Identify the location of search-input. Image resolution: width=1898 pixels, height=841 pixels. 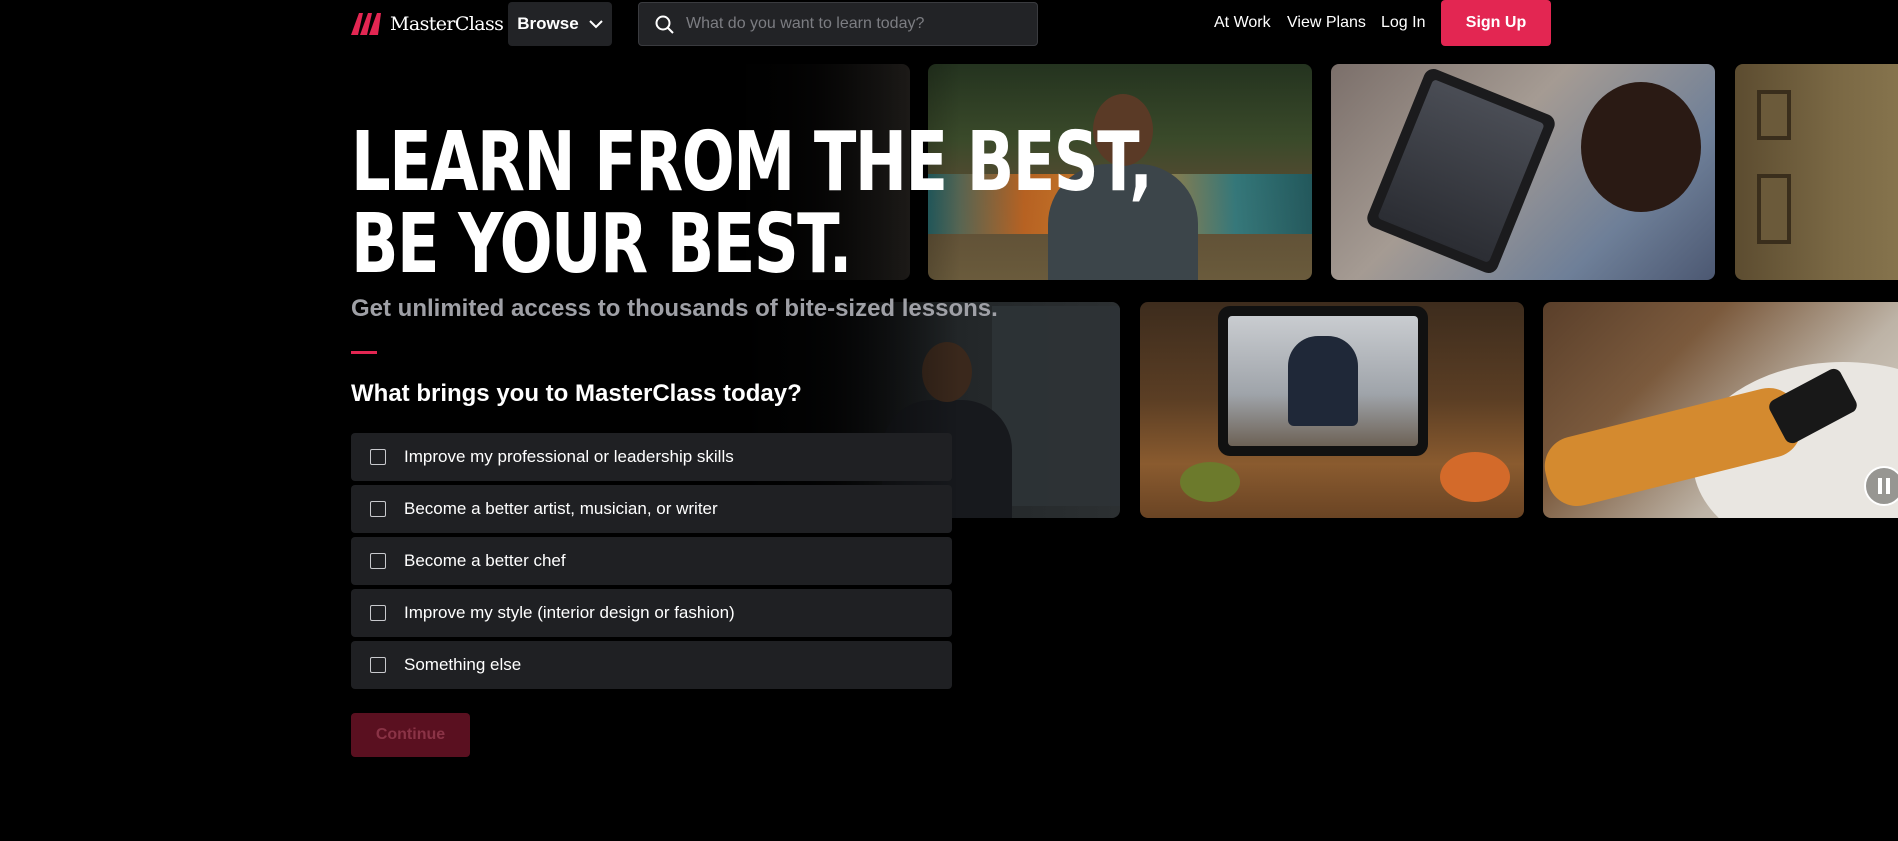
(856, 24).